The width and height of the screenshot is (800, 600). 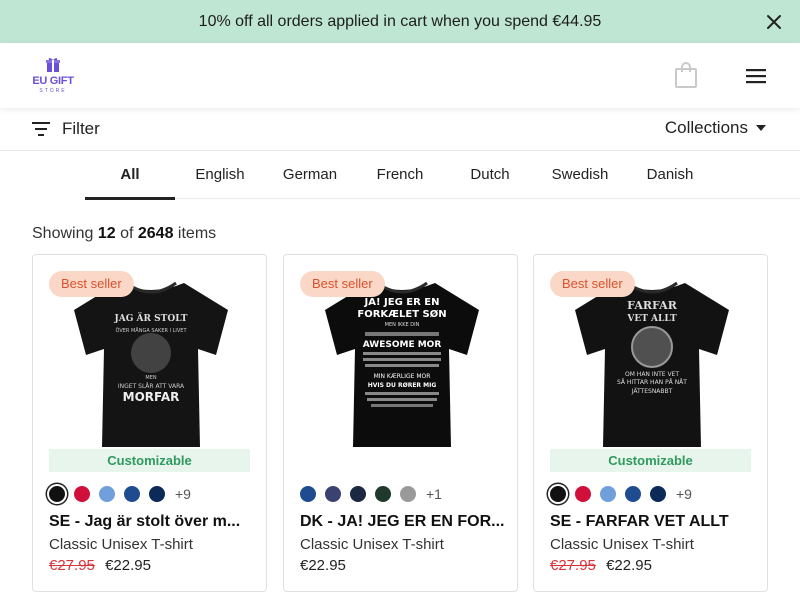 What do you see at coordinates (400, 75) in the screenshot?
I see `site-header: EU GIFT STORE` at bounding box center [400, 75].